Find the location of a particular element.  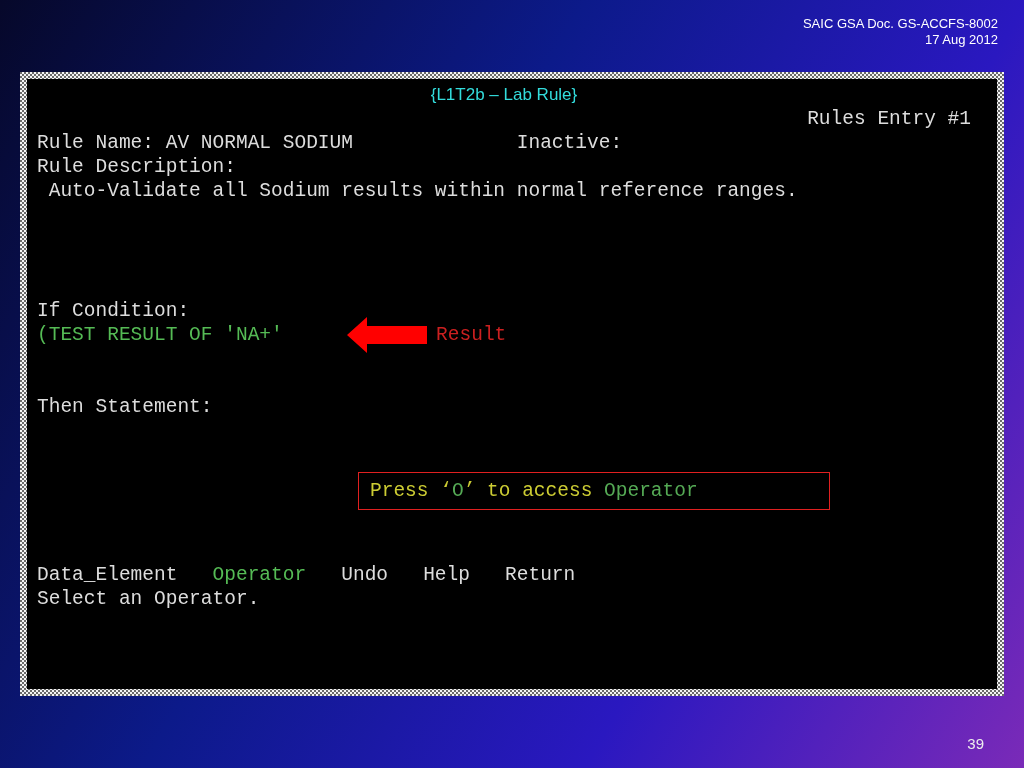

menu-item: Undo is located at coordinates (365, 575).